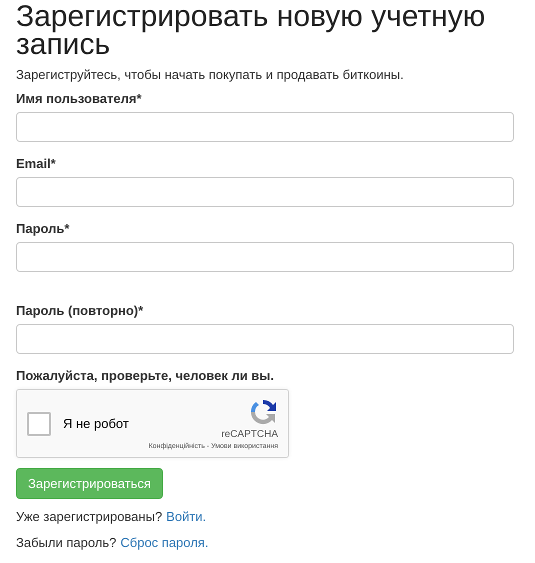  What do you see at coordinates (43, 228) in the screenshot?
I see `field-label: Пароль*` at bounding box center [43, 228].